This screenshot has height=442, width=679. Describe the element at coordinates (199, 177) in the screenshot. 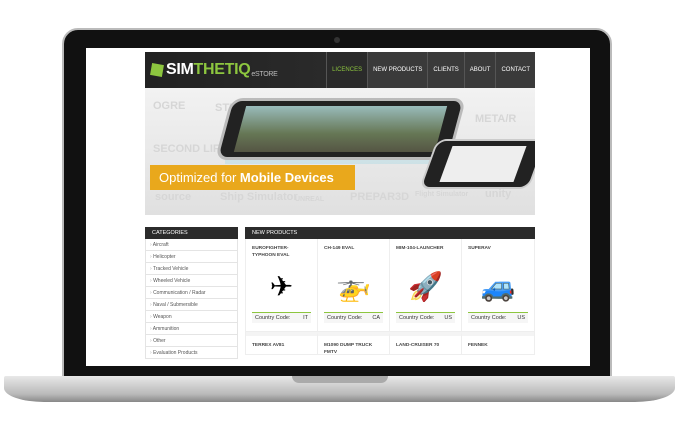

I see `headline-text: Optimized for` at that location.